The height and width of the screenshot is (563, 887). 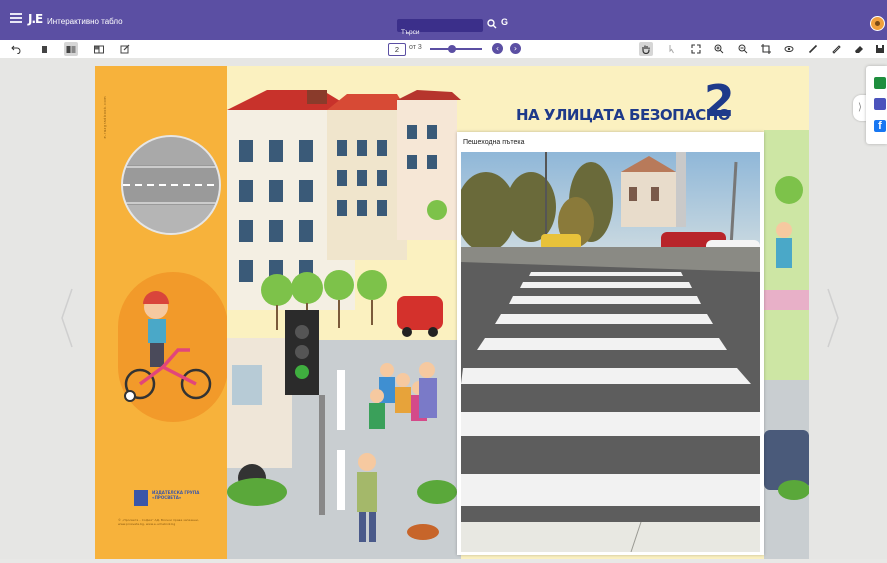 What do you see at coordinates (16, 49) in the screenshot?
I see `undo-icon` at bounding box center [16, 49].